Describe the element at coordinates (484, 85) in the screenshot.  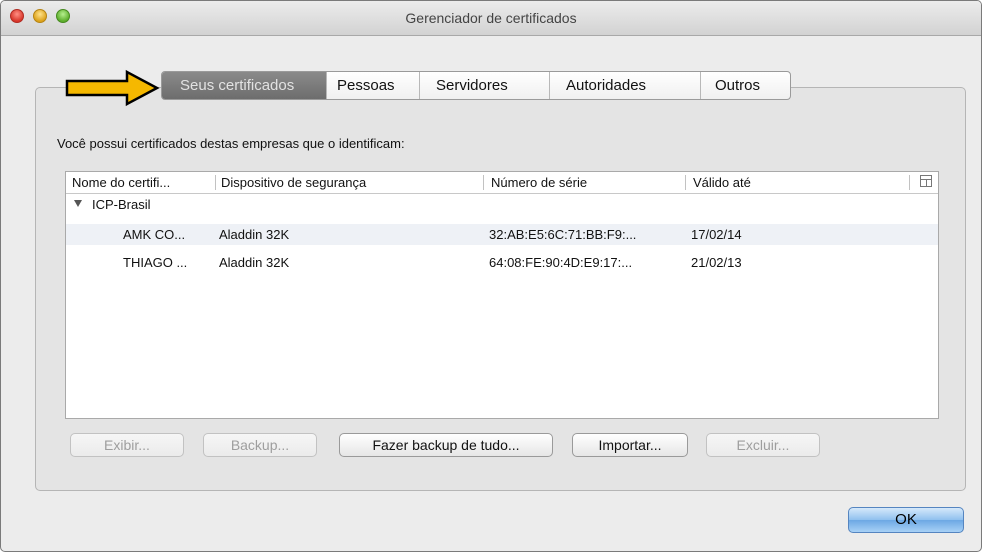
I see `tab-servidores: Servidores` at that location.